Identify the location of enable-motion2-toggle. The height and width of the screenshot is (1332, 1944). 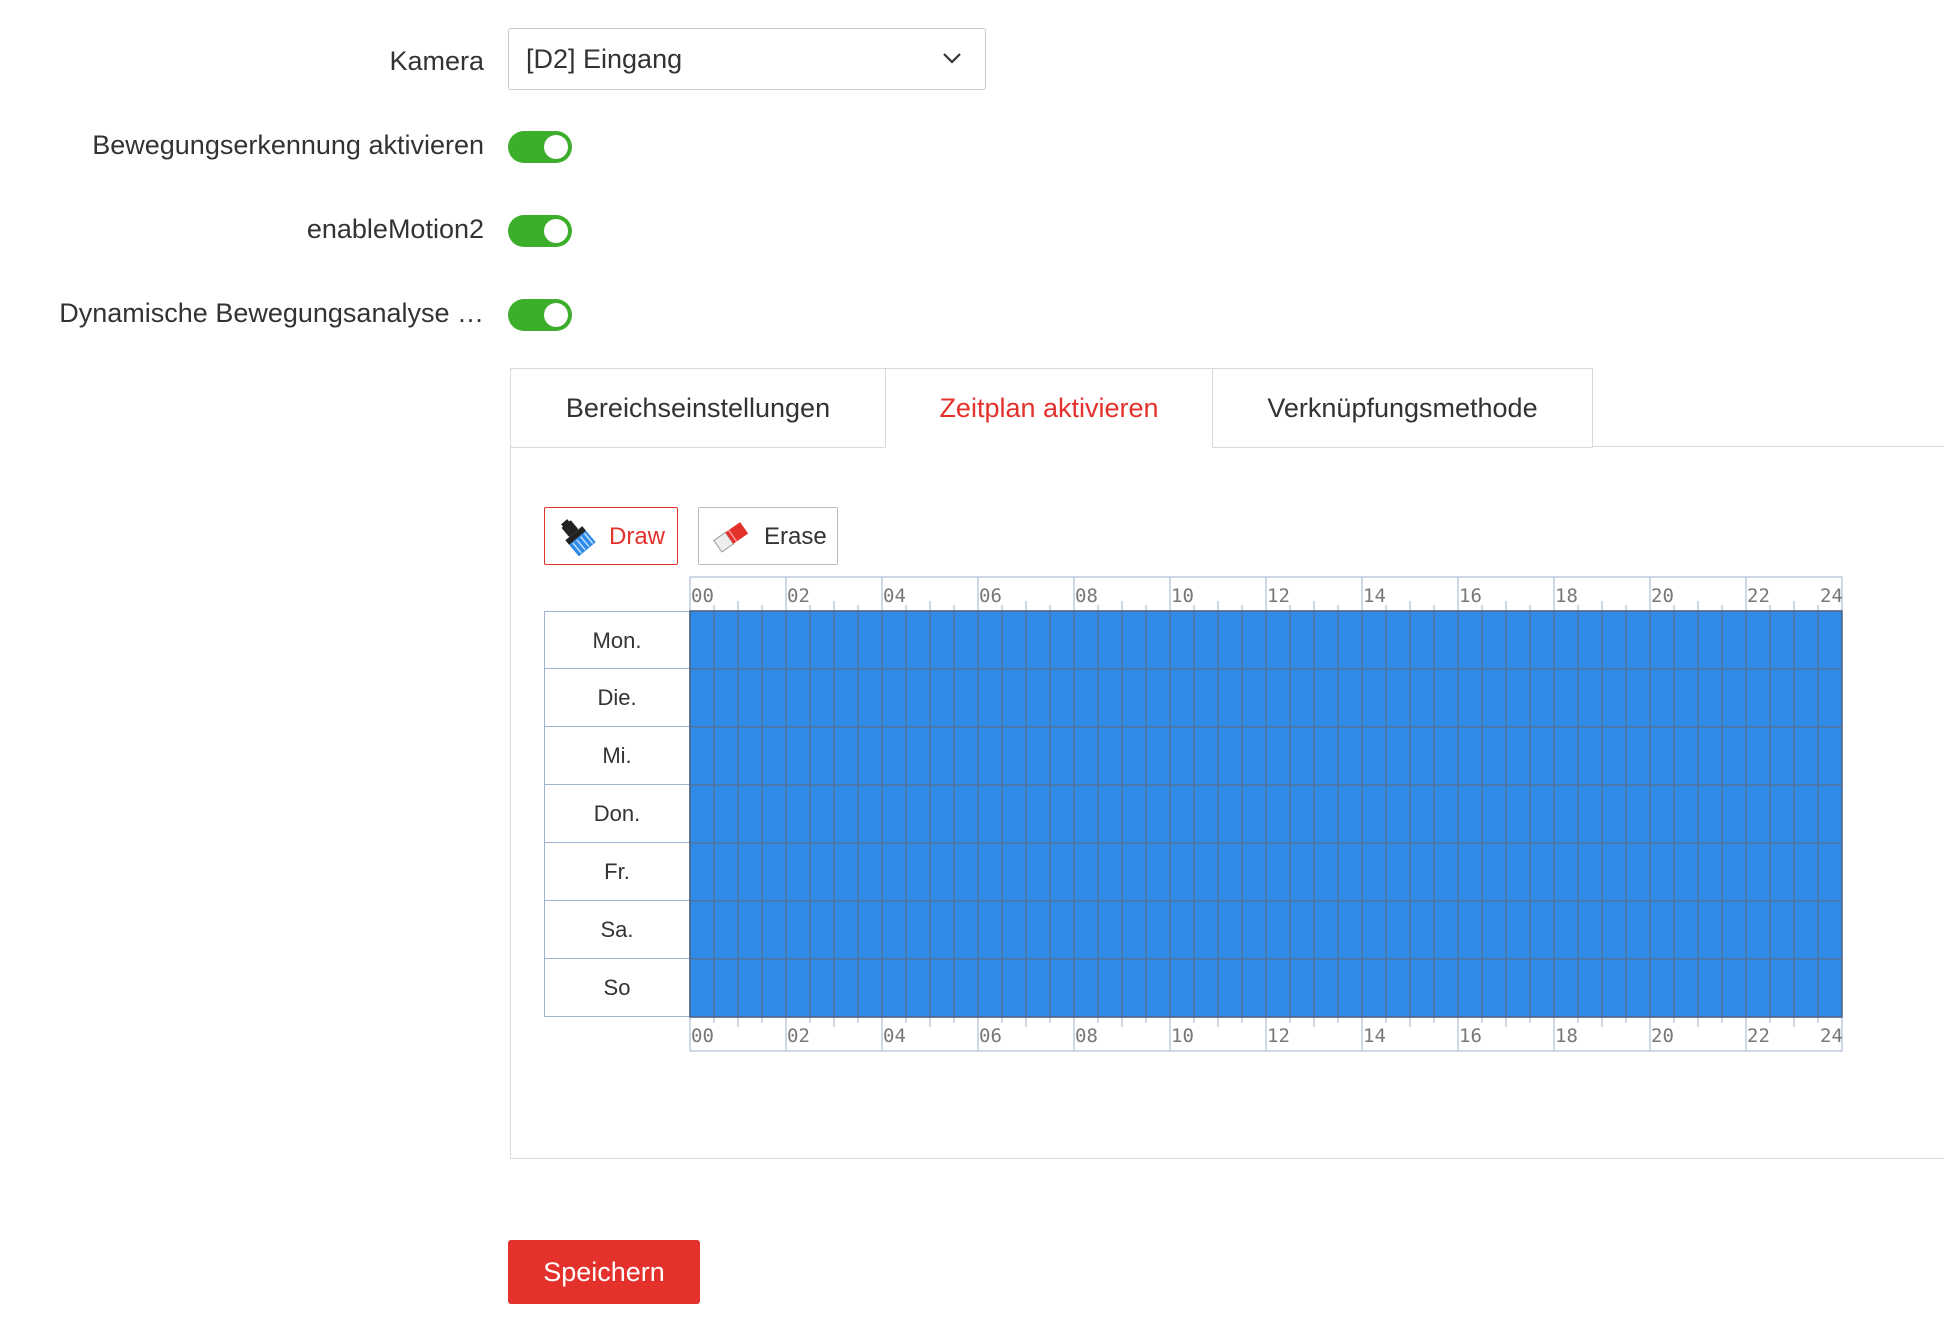
(540, 231).